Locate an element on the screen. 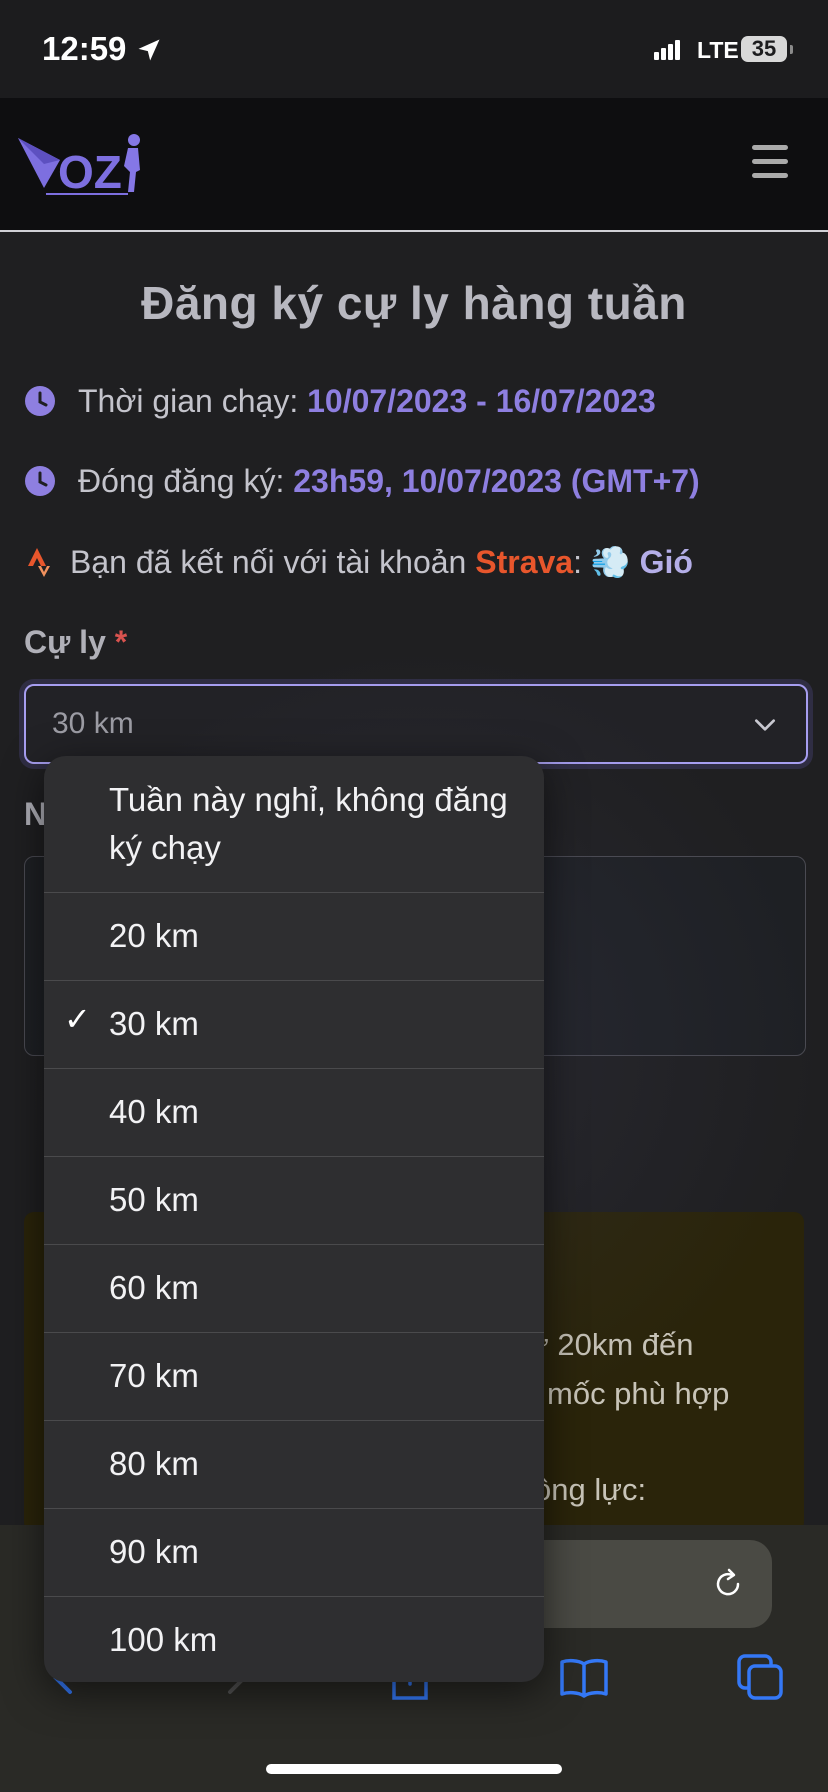 The image size is (828, 1792). wind-emoji-icon: 💨 is located at coordinates (610, 562).